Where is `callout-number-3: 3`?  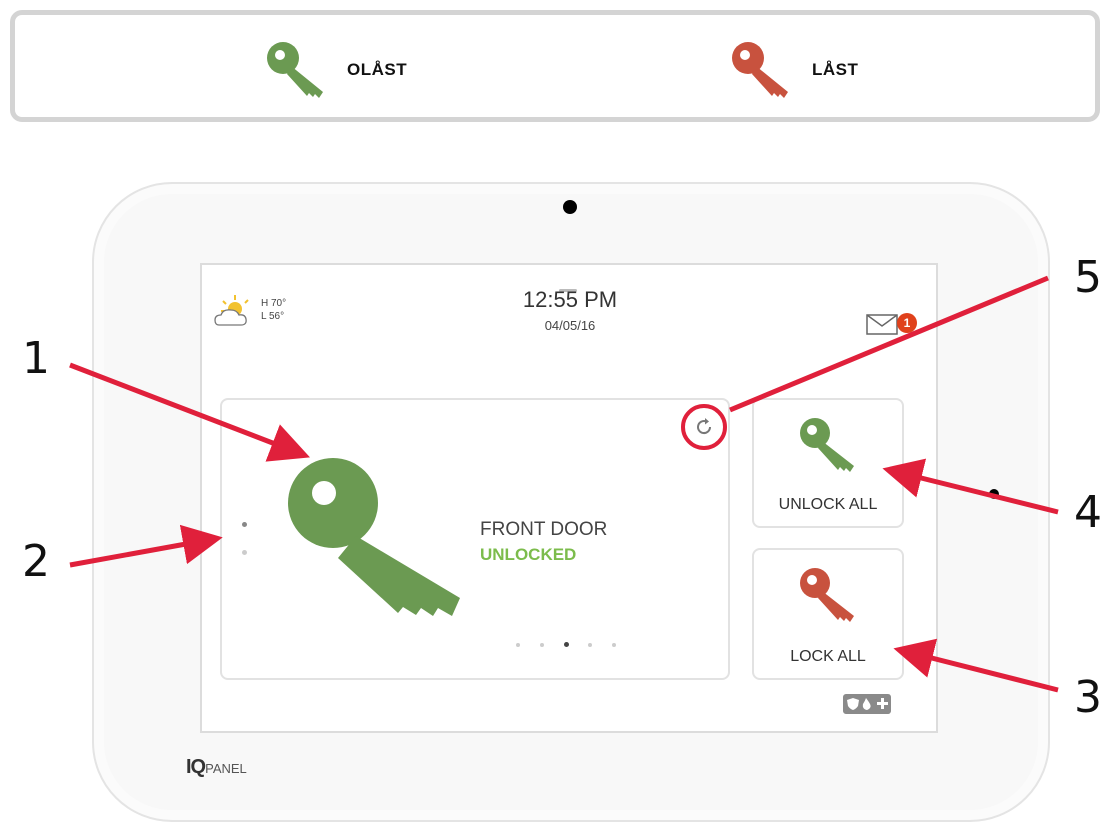 callout-number-3: 3 is located at coordinates (1088, 697).